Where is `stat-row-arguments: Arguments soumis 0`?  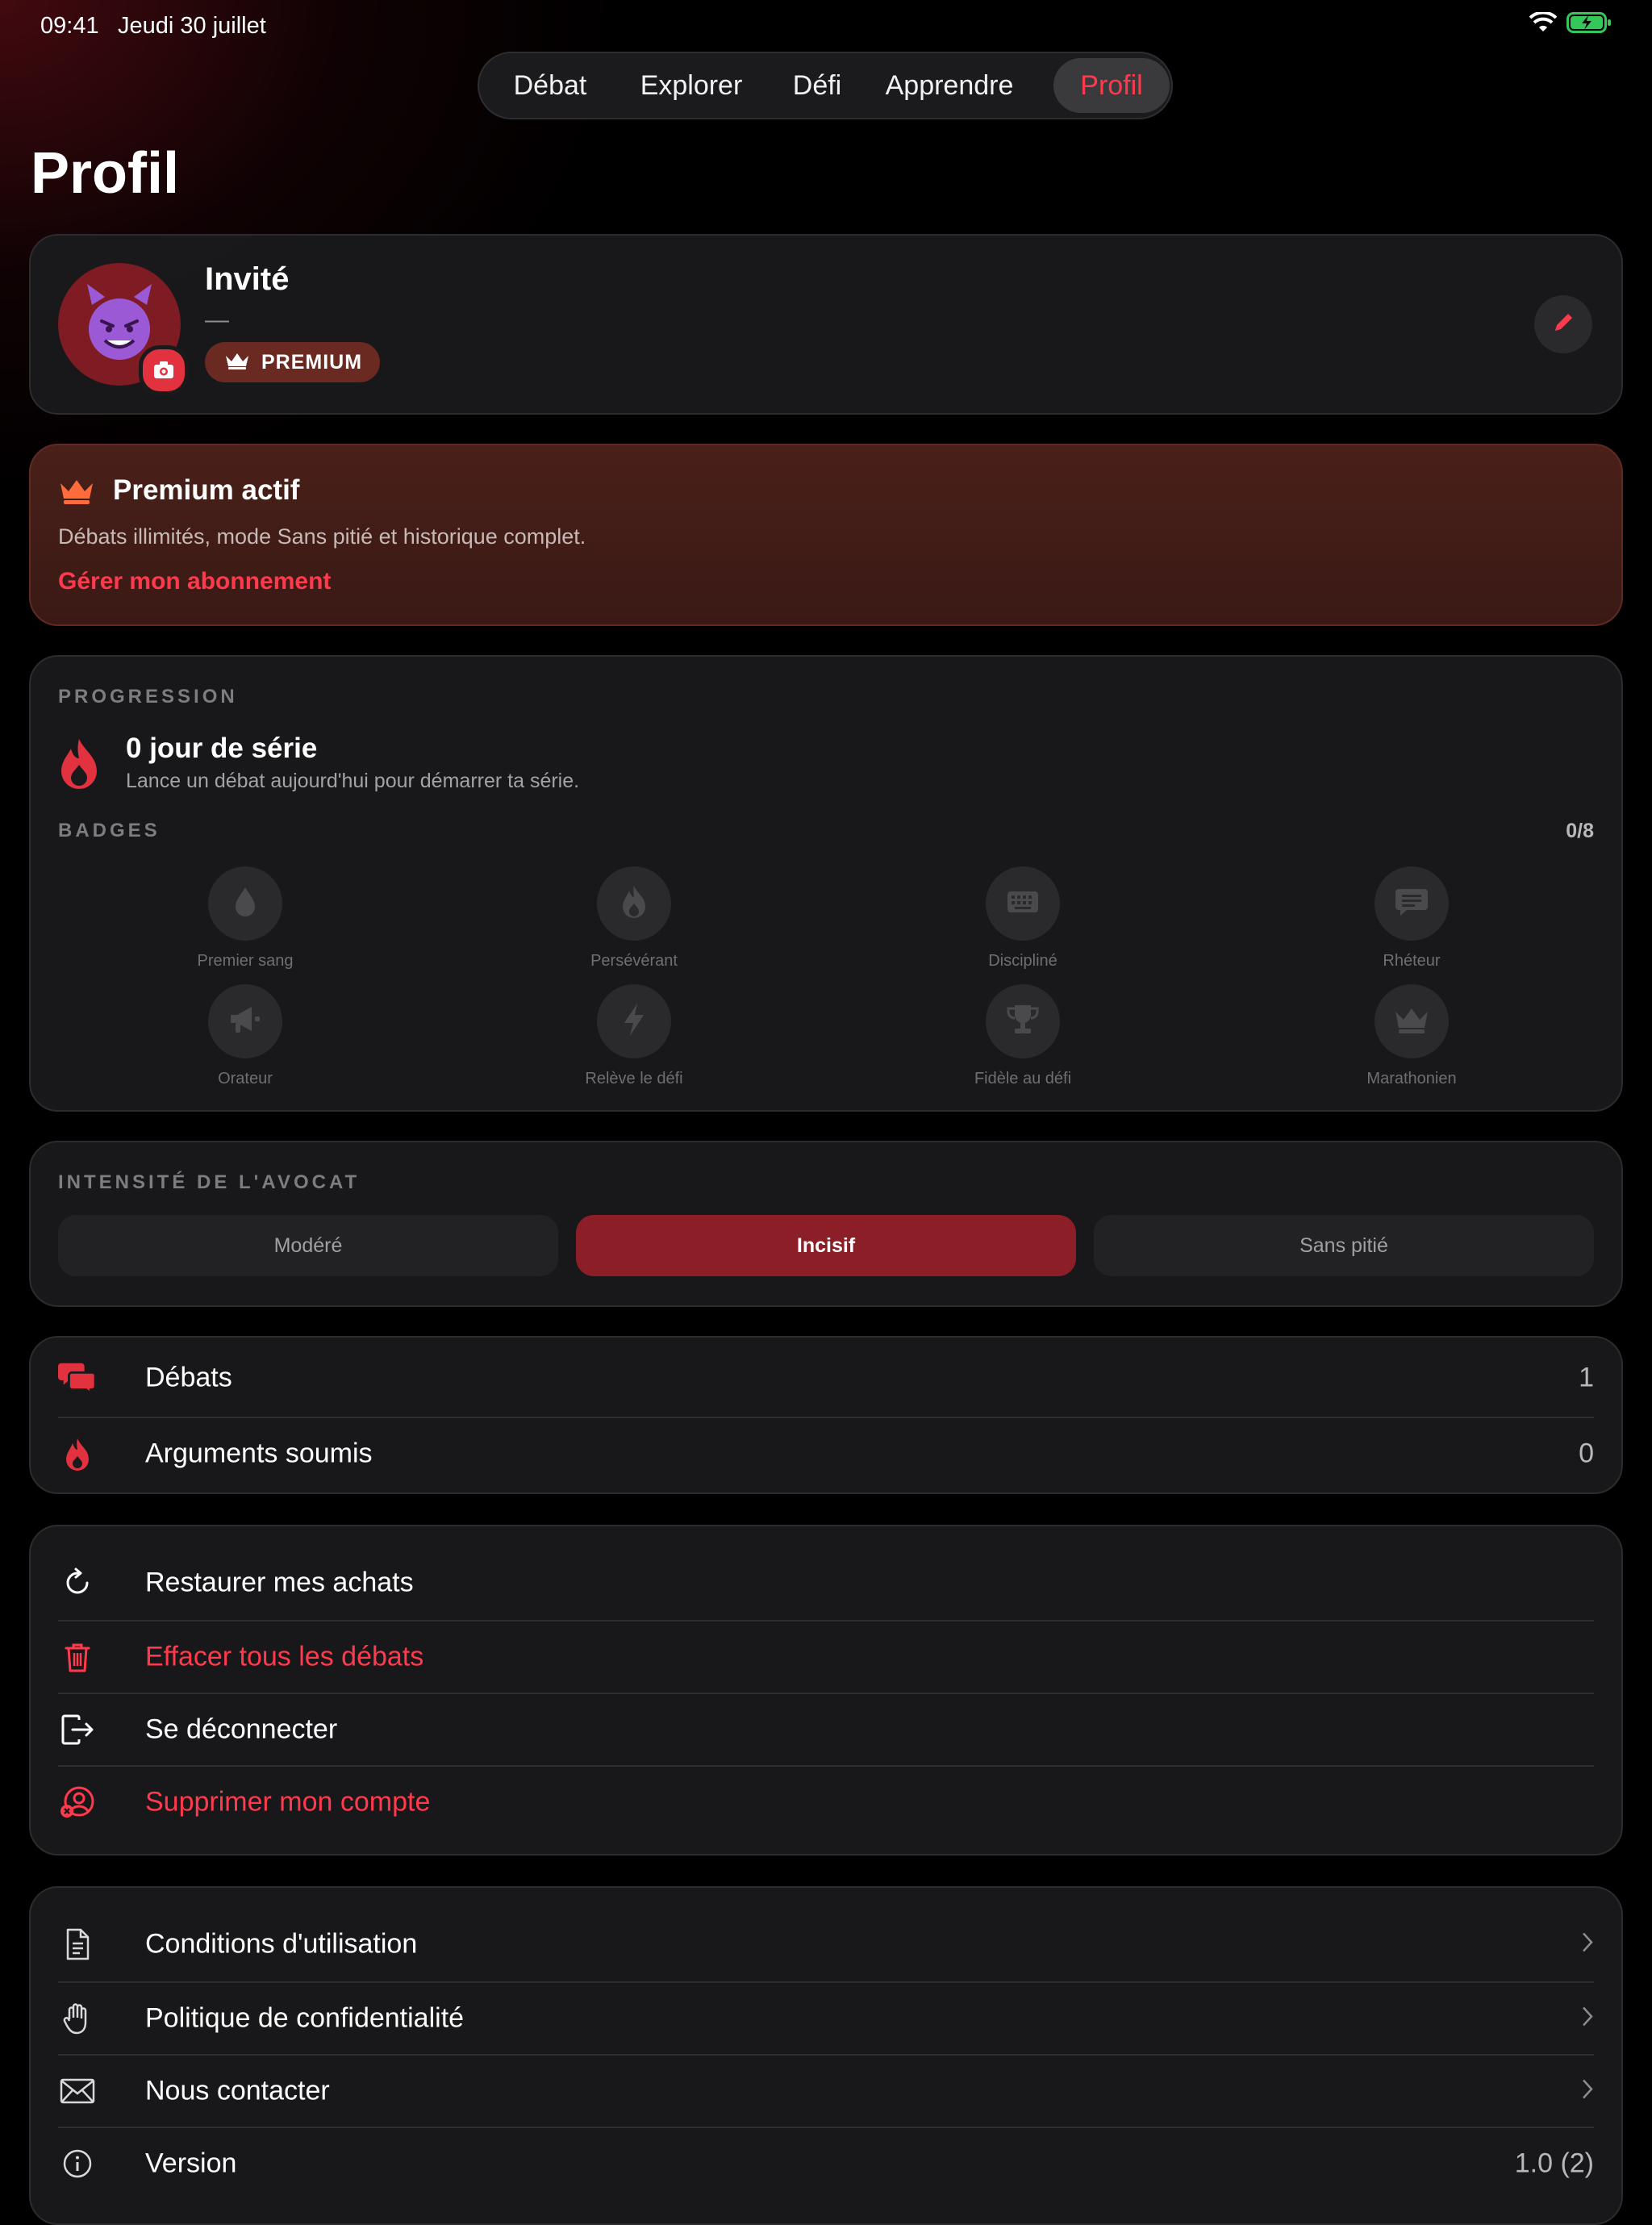 stat-row-arguments: Arguments soumis 0 is located at coordinates (826, 1454).